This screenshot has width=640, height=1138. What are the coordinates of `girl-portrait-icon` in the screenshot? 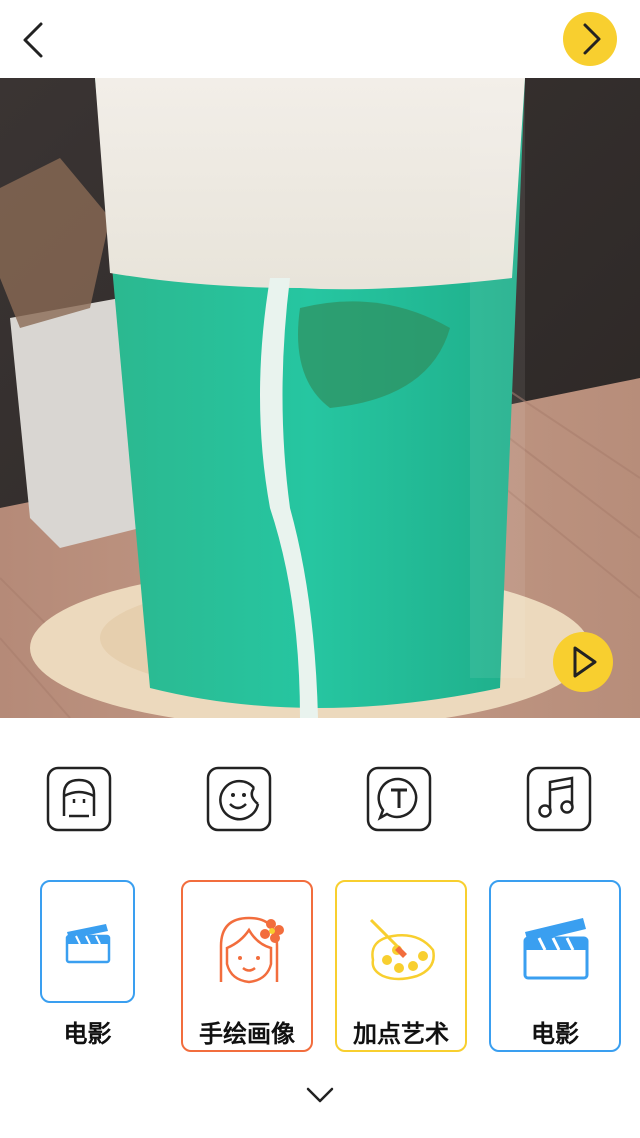 It's located at (251, 950).